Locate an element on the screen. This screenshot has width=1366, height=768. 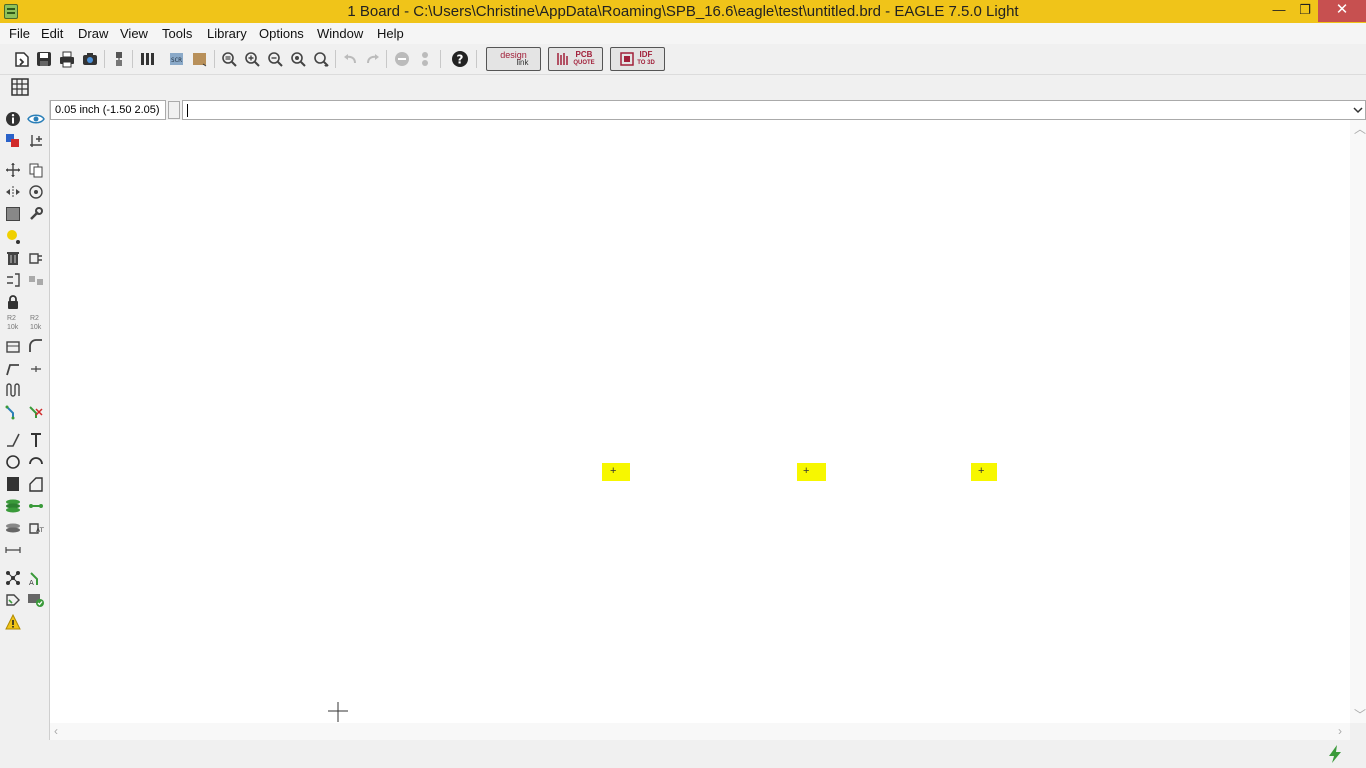
pad-icon is located at coordinates (13, 528).